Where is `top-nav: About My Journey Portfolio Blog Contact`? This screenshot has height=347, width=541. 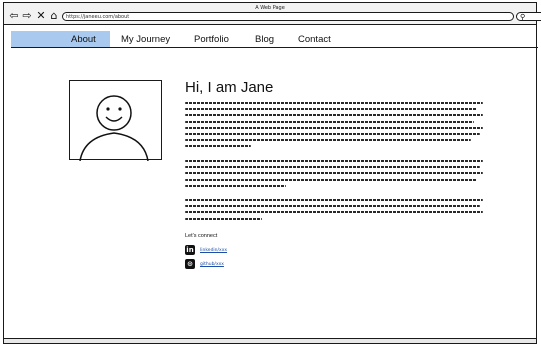
top-nav: About My Journey Portfolio Blog Contact is located at coordinates (274, 38).